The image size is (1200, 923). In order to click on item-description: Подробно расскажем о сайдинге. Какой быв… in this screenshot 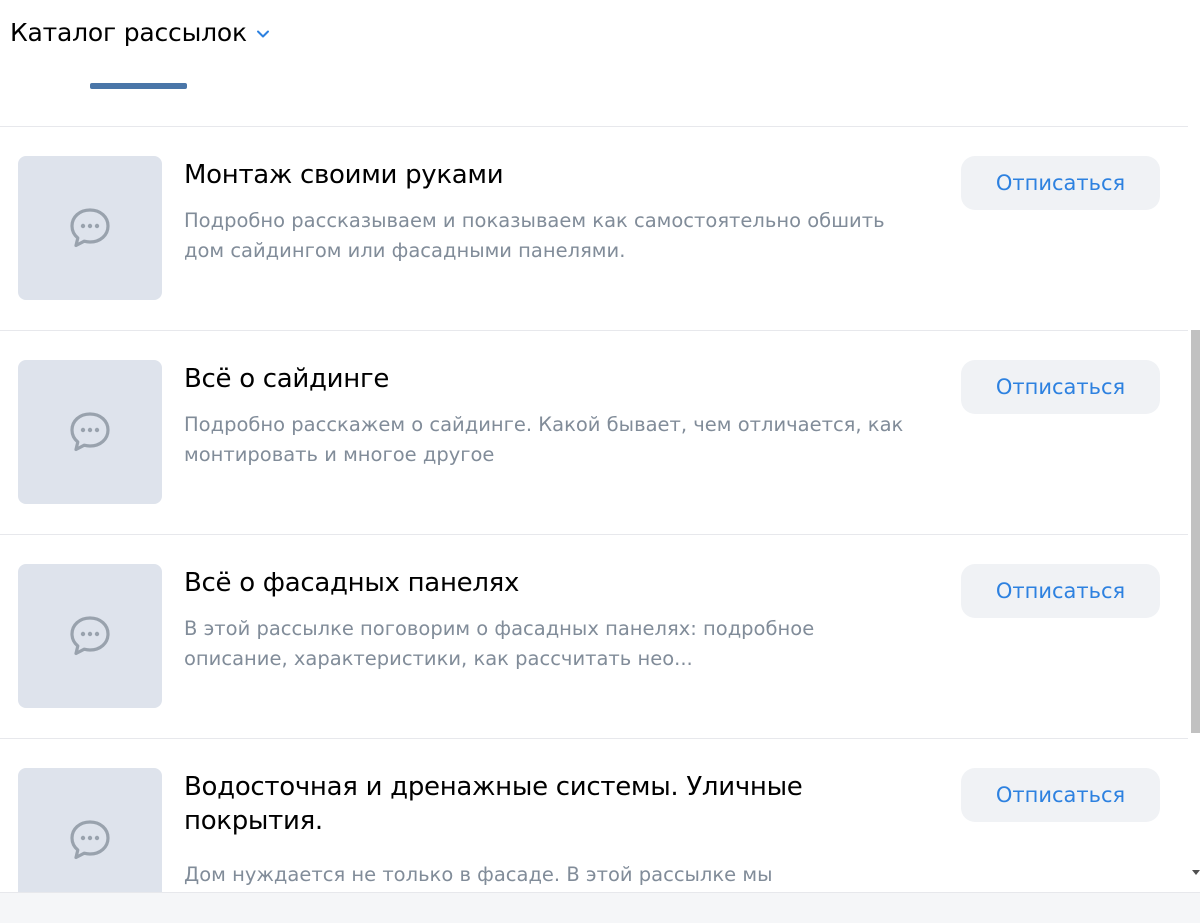, I will do `click(544, 439)`.